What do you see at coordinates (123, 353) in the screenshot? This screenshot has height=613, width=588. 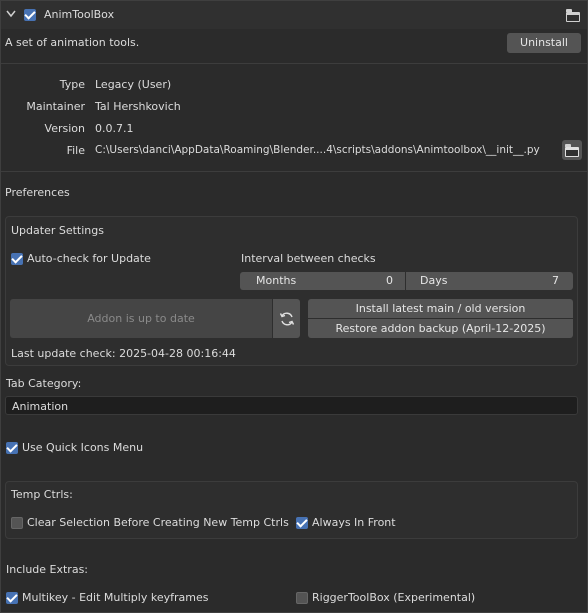 I see `last-update-check: Last update check: 2025-04-28 00:16:44` at bounding box center [123, 353].